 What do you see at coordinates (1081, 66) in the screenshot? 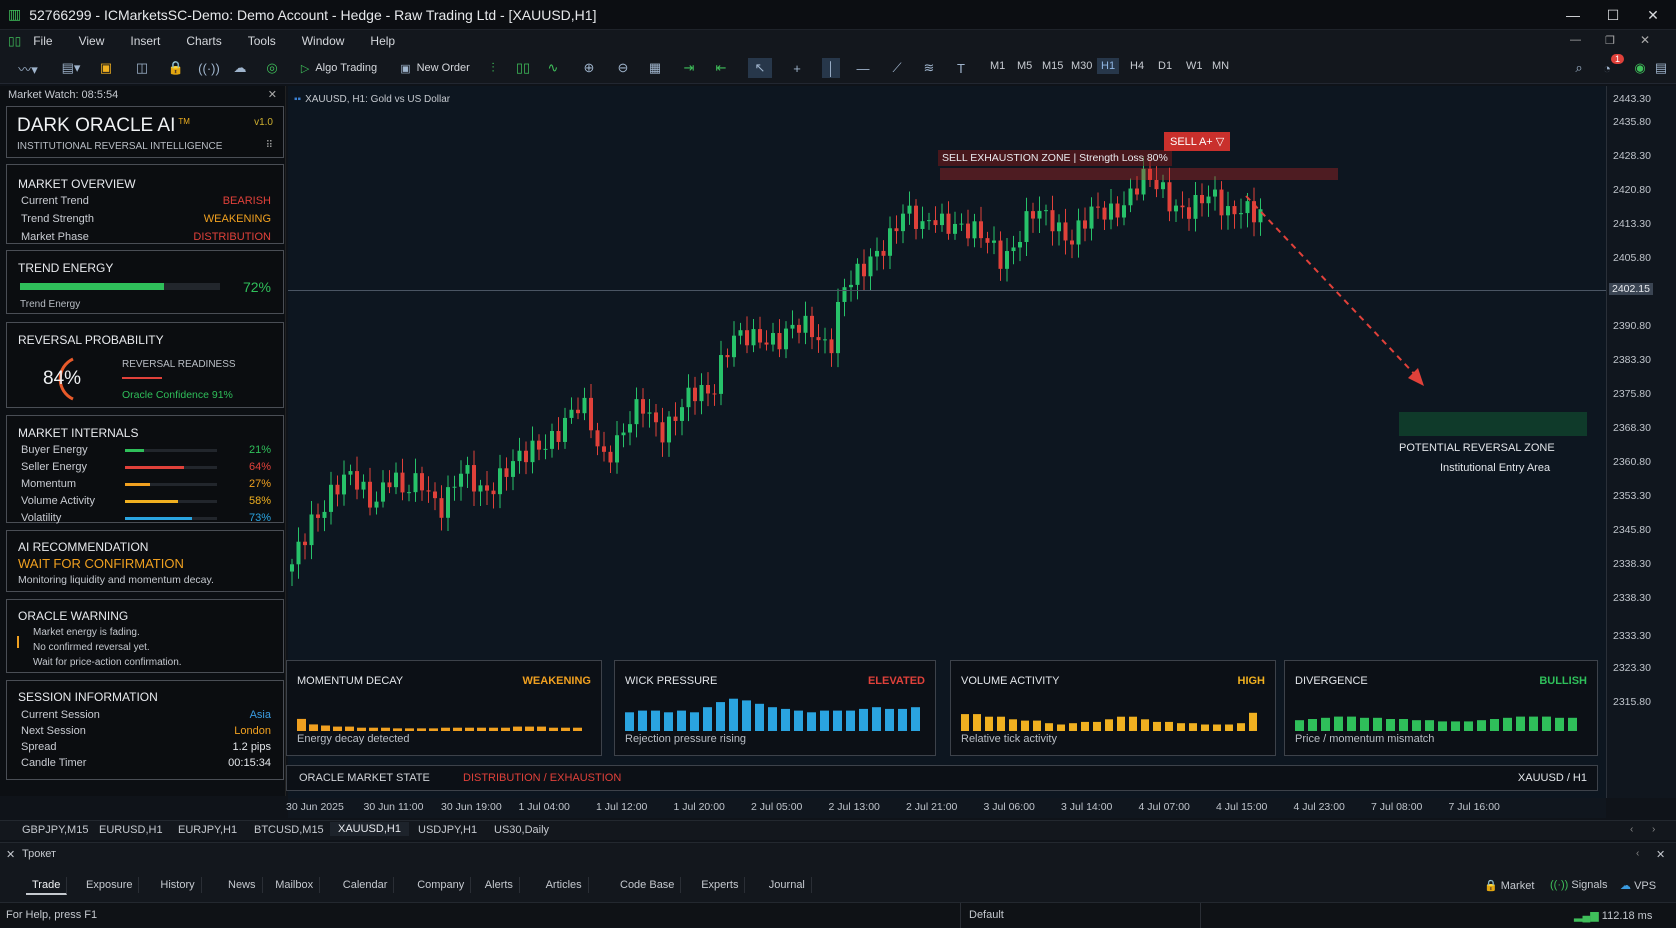
I see `tf-m30: M30` at bounding box center [1081, 66].